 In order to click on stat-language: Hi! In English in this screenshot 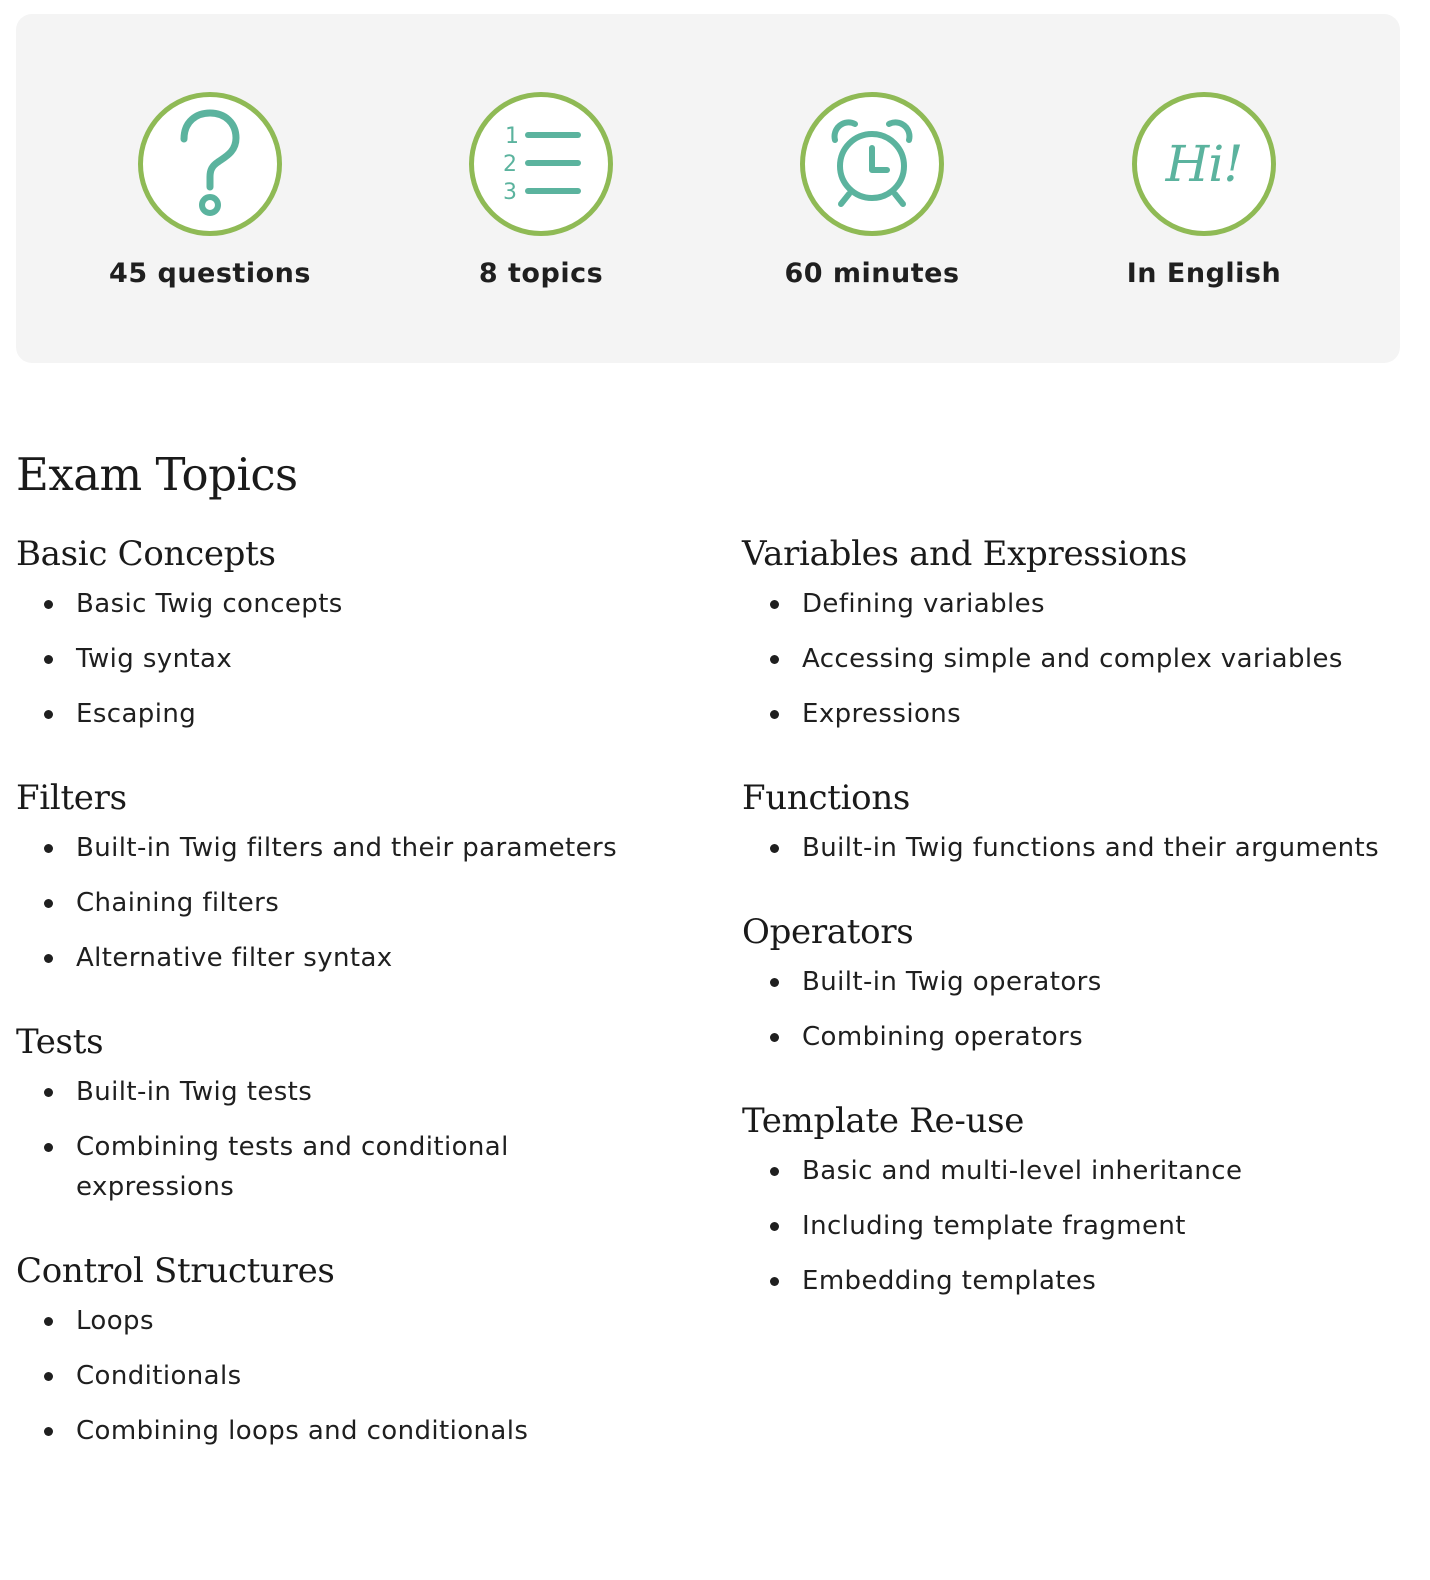, I will do `click(1204, 190)`.